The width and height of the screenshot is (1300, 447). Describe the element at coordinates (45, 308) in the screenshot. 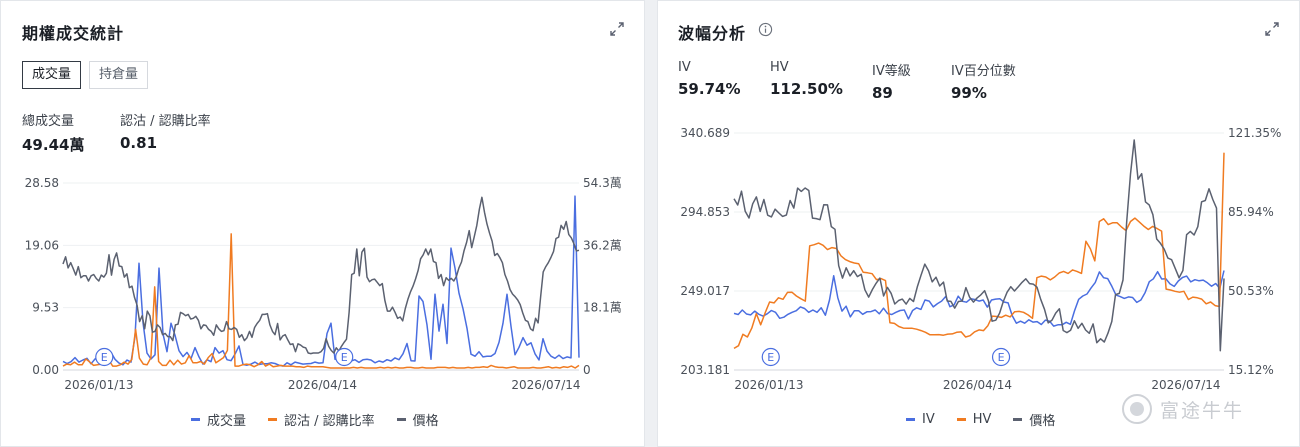

I see `y-left-tick-label: 9.53` at that location.